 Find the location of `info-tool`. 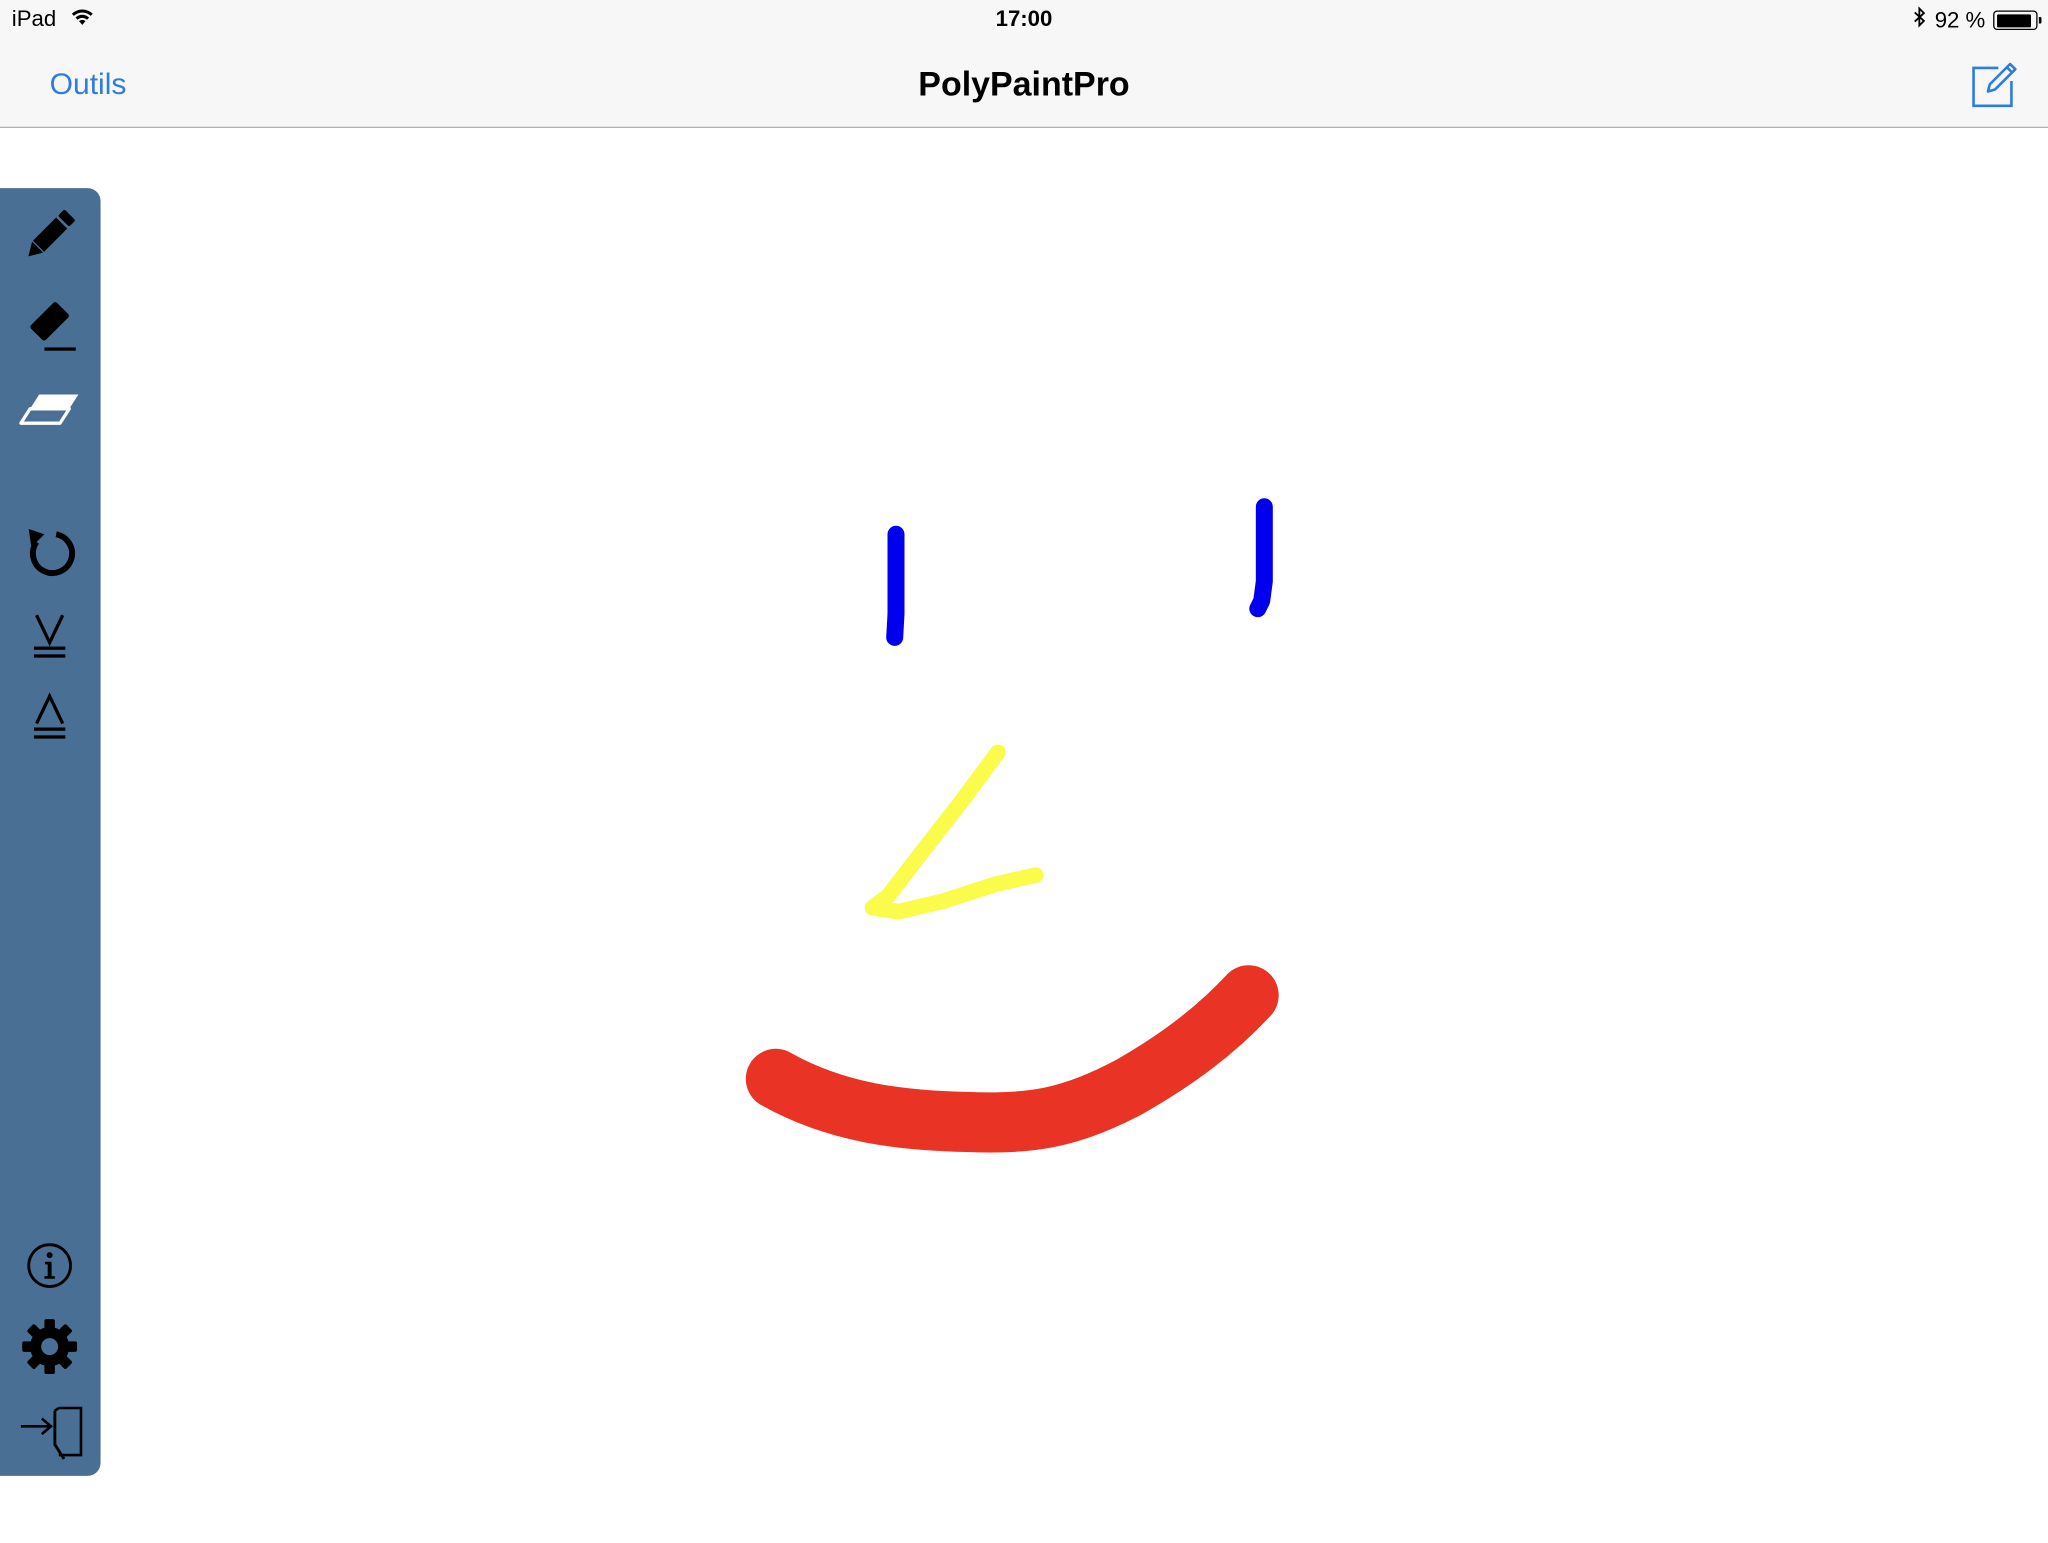

info-tool is located at coordinates (49, 1265).